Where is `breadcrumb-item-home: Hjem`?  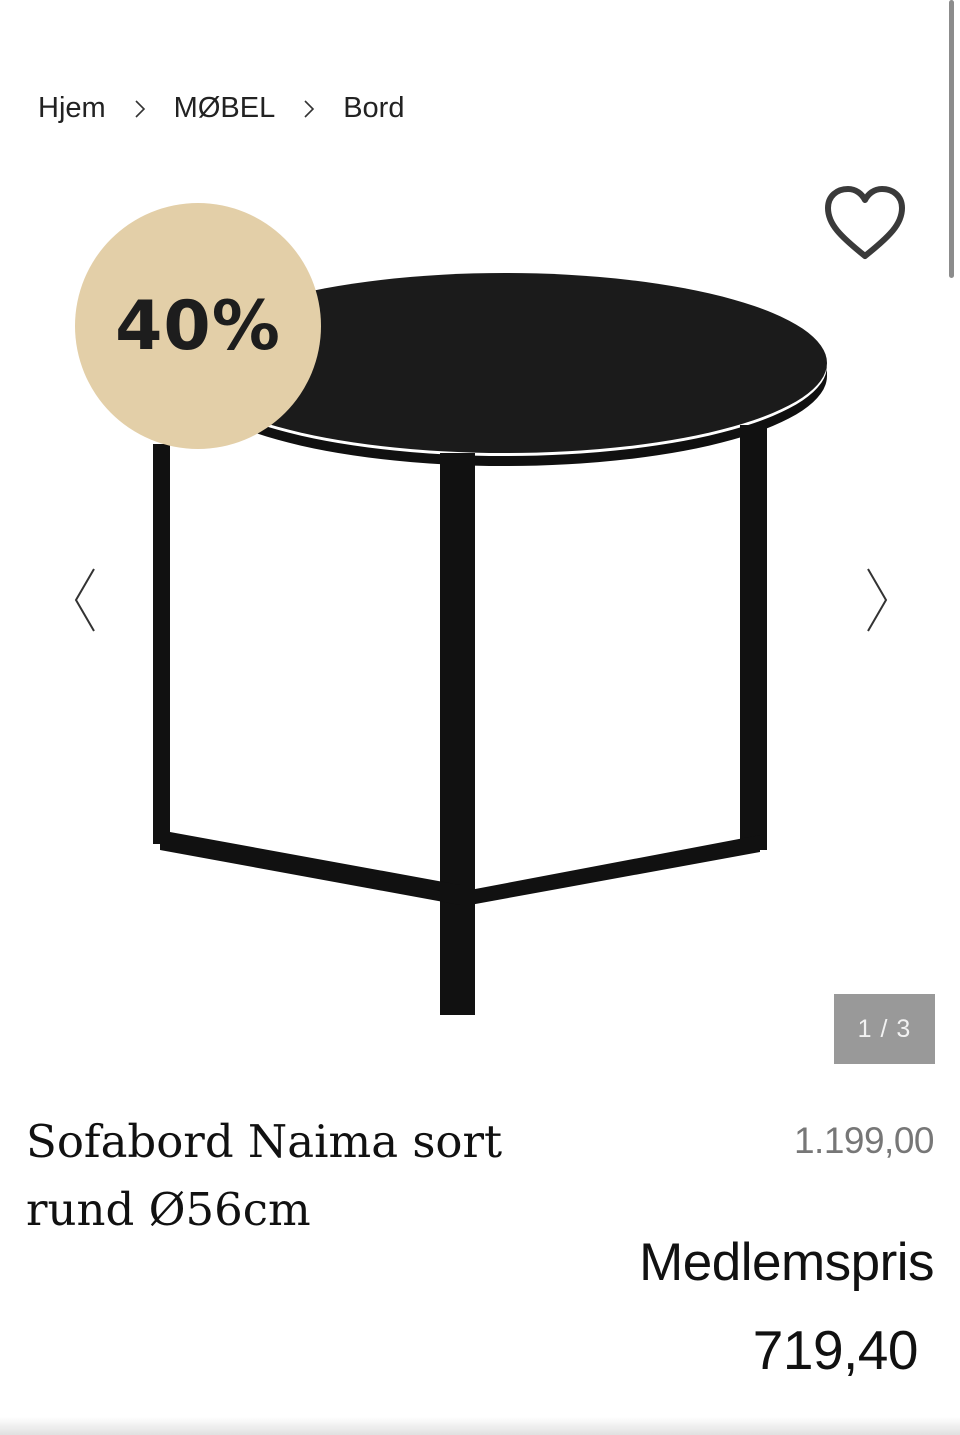
breadcrumb-item-home: Hjem is located at coordinates (72, 108).